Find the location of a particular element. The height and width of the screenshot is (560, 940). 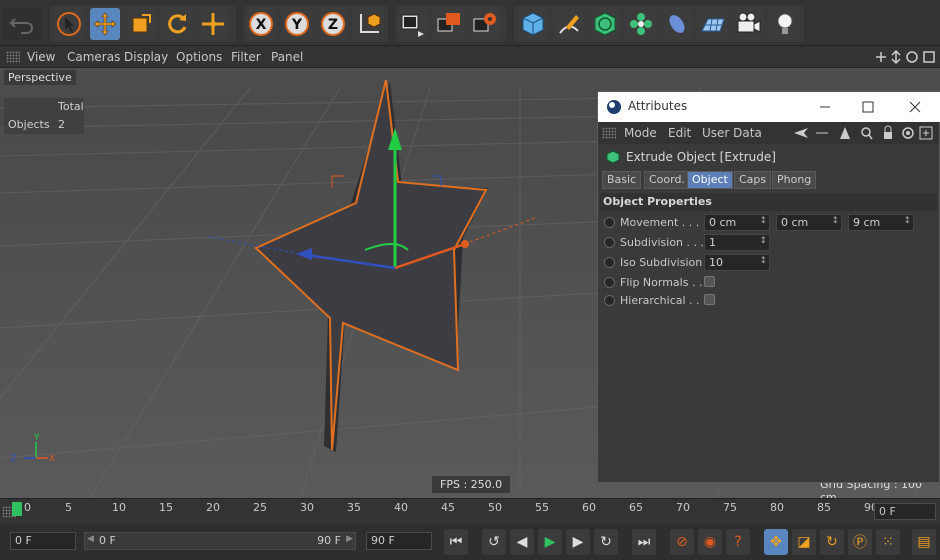

current-frame-marker is located at coordinates (17, 509).